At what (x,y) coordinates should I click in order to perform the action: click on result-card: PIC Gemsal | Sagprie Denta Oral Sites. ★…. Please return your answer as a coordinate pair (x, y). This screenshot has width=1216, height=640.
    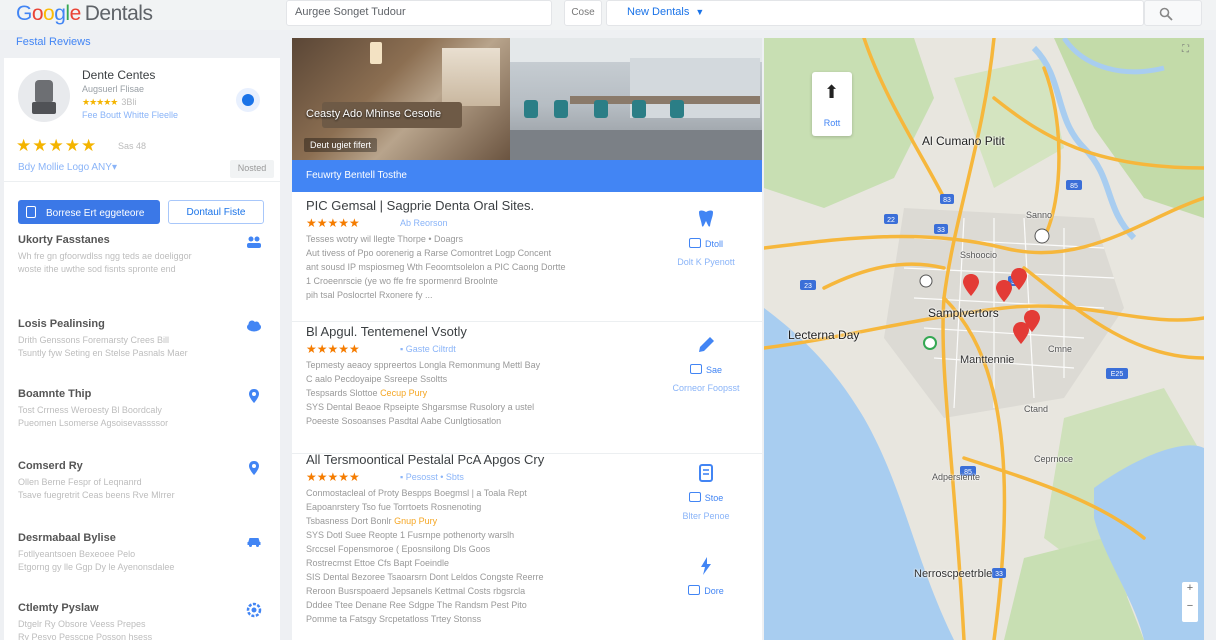
    Looking at the image, I should click on (527, 260).